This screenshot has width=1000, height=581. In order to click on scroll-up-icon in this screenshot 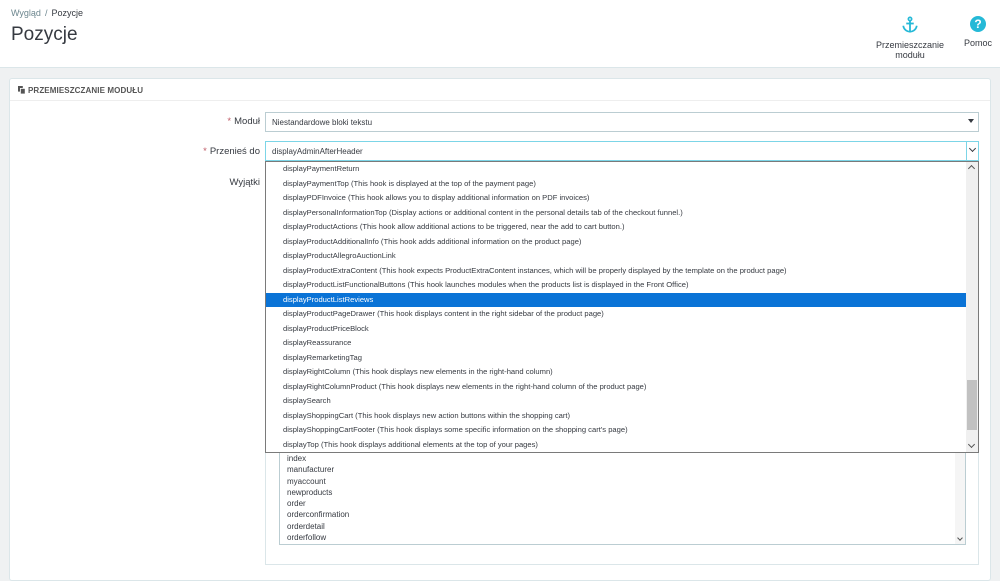, I will do `click(971, 168)`.